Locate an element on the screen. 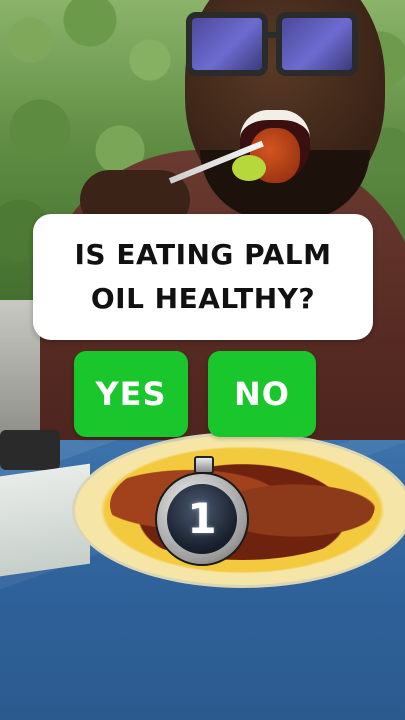 This screenshot has height=720, width=405. fork-food is located at coordinates (249, 168).